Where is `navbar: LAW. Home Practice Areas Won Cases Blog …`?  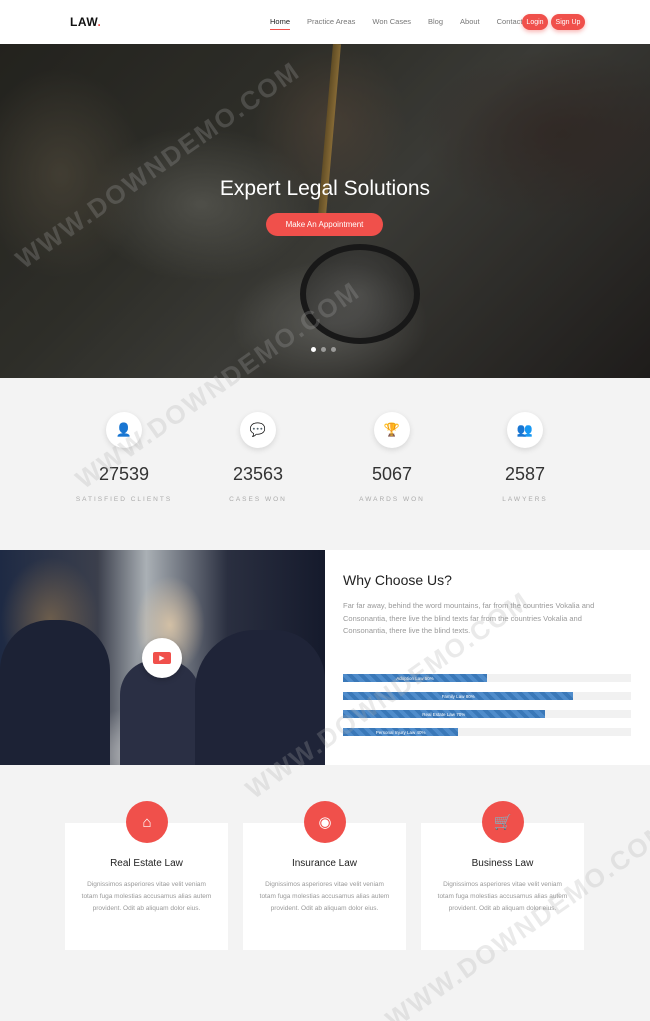
navbar: LAW. Home Practice Areas Won Cases Blog … is located at coordinates (325, 22).